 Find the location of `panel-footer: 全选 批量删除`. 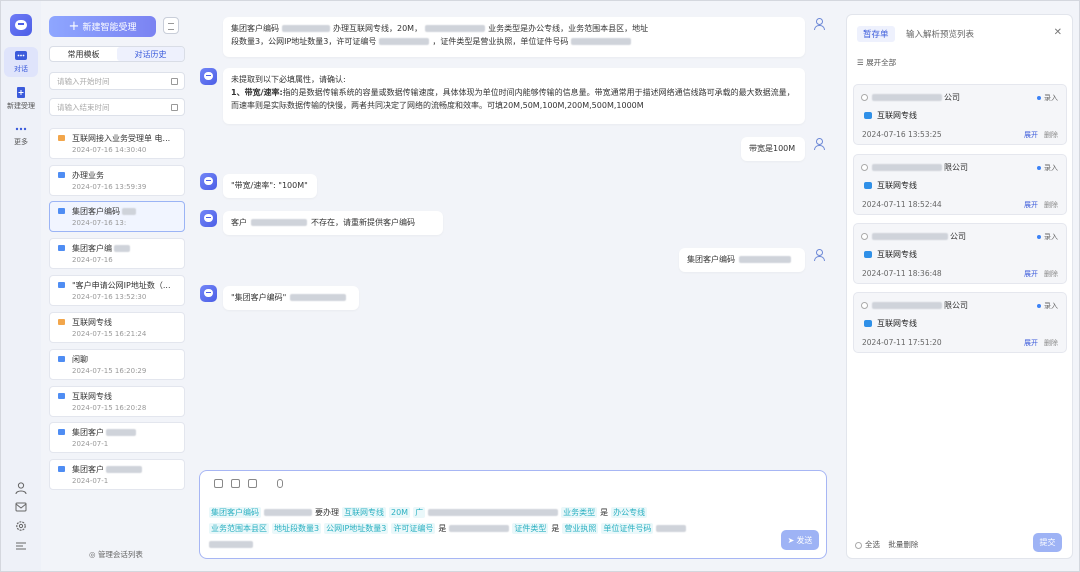

panel-footer: 全选 批量删除 is located at coordinates (886, 544).